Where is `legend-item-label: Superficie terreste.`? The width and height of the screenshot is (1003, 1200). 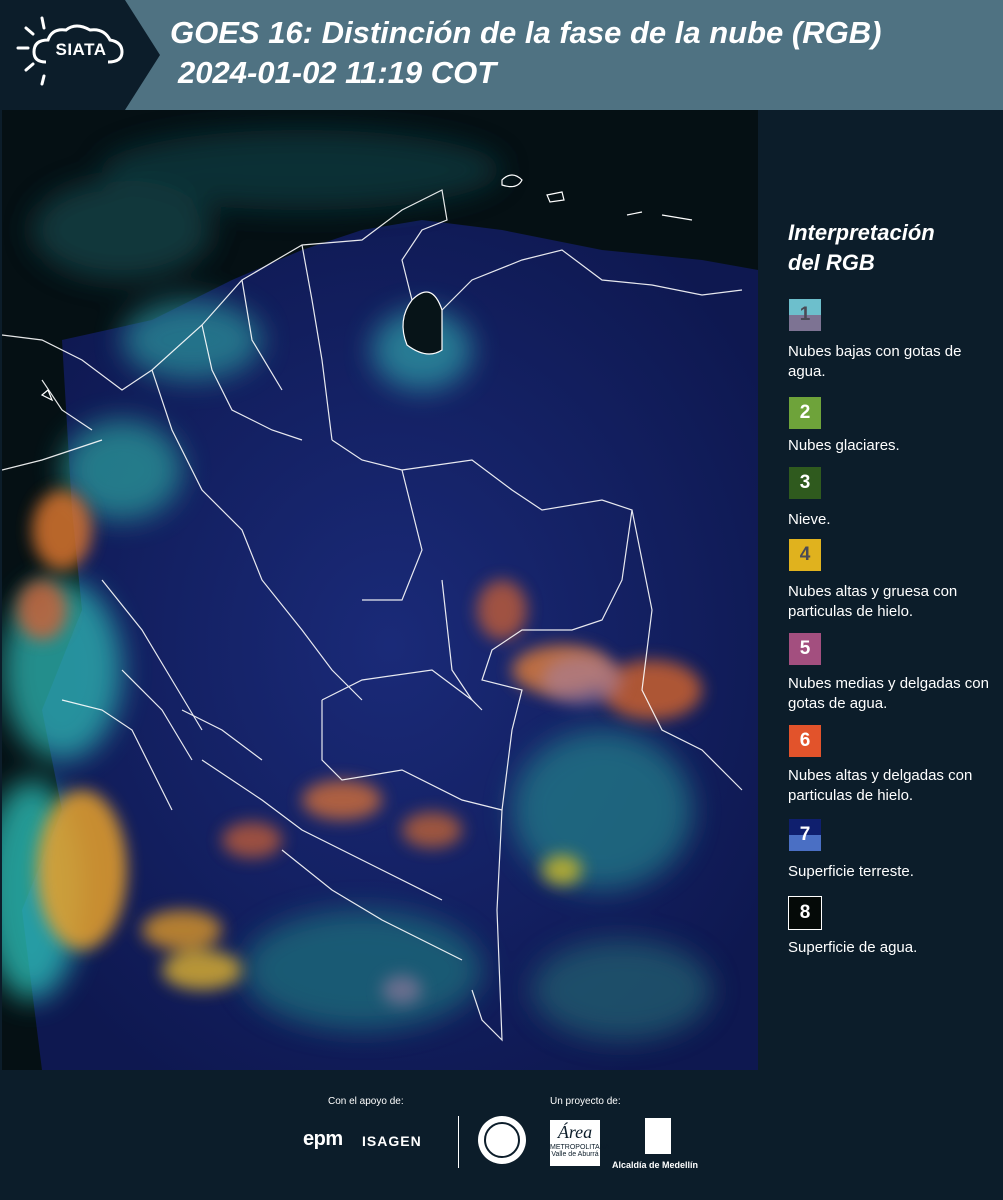 legend-item-label: Superficie terreste. is located at coordinates (851, 871).